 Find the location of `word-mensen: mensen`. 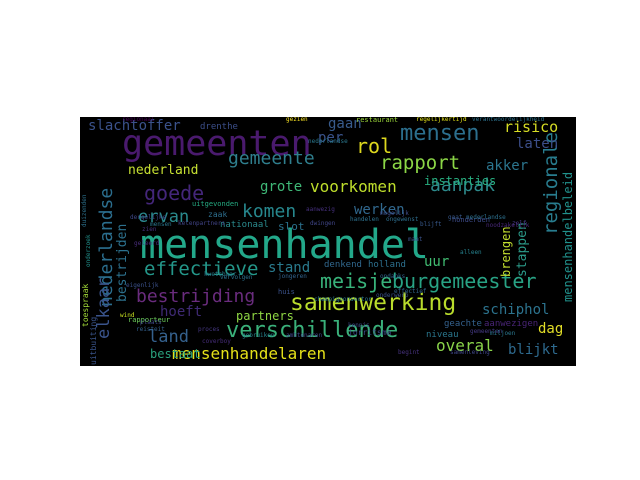

word-mensen: mensen is located at coordinates (440, 133).